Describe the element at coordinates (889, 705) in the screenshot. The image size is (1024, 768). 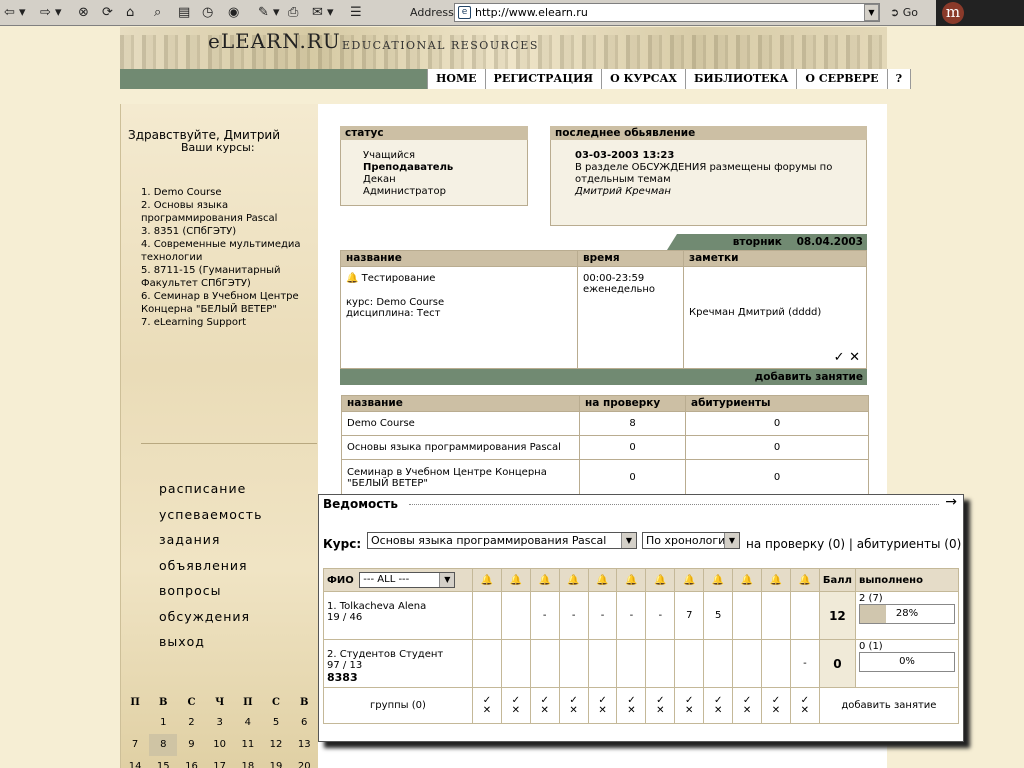
I see `add-lesson-link: добавить занятие` at that location.